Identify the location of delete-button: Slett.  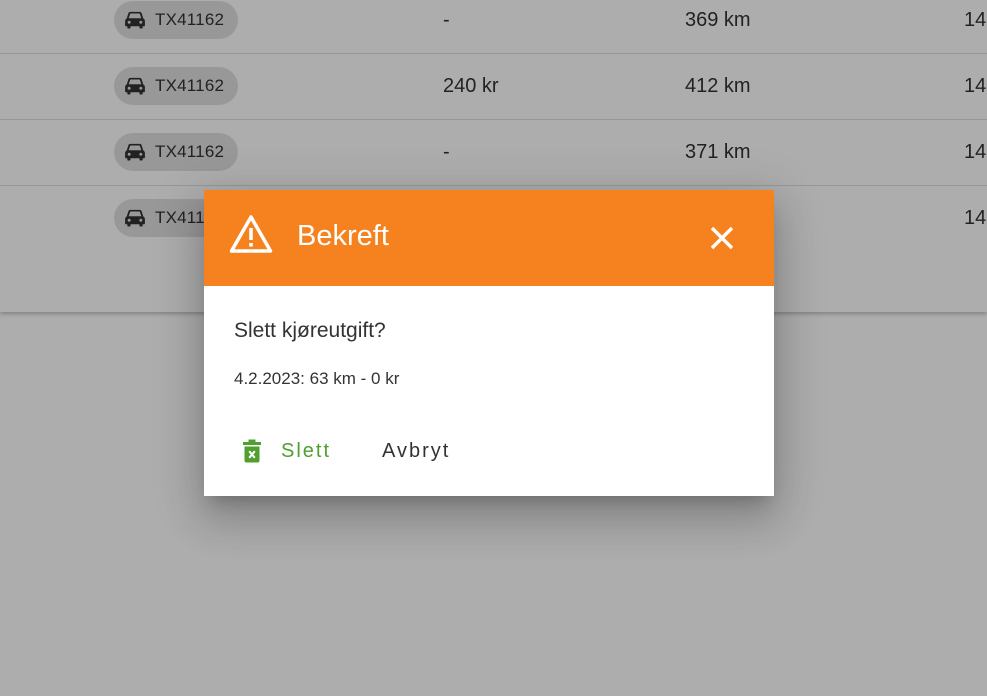
(286, 451).